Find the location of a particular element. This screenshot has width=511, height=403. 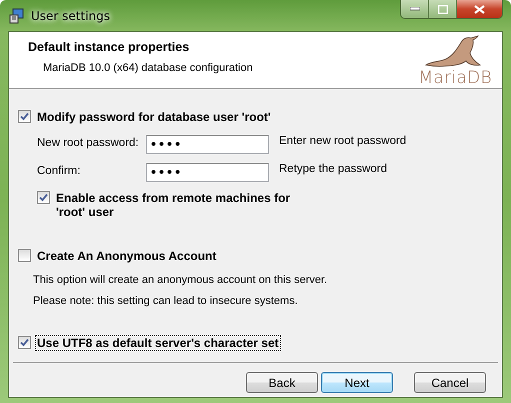

page-title: Default instance properties is located at coordinates (109, 47).